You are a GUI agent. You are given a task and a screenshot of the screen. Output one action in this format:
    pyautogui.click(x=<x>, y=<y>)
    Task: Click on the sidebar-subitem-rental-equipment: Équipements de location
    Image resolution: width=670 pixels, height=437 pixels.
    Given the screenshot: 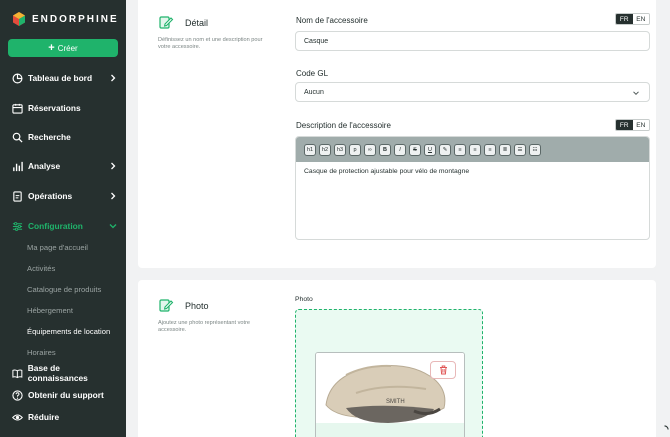 What is the action you would take?
    pyautogui.click(x=68, y=331)
    